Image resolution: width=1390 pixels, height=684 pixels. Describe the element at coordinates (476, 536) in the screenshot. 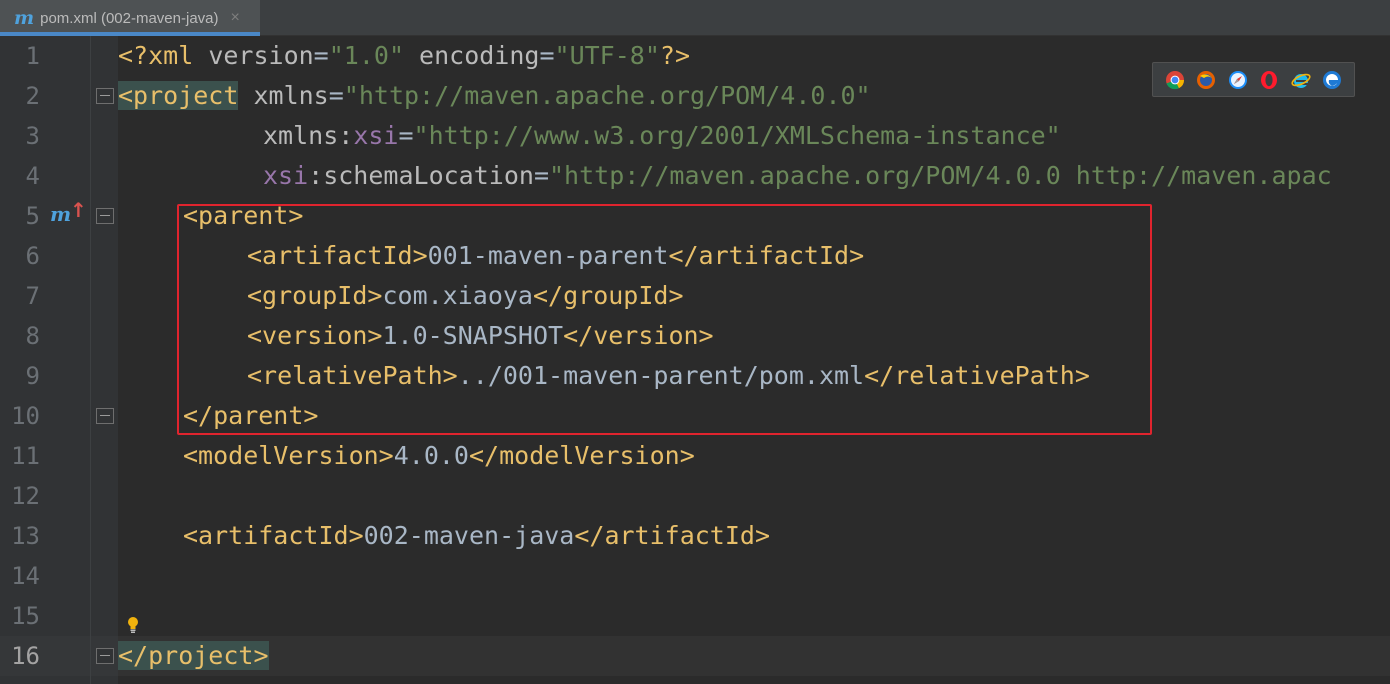

I see `code-text: <artifactId>002-maven-java</artifactId>` at that location.